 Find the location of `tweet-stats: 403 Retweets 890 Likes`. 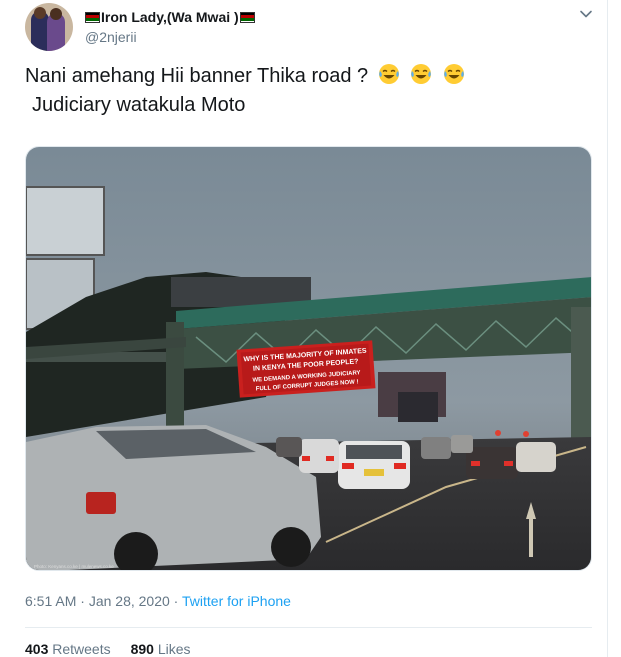

tweet-stats: 403 Retweets 890 Likes is located at coordinates (108, 649).